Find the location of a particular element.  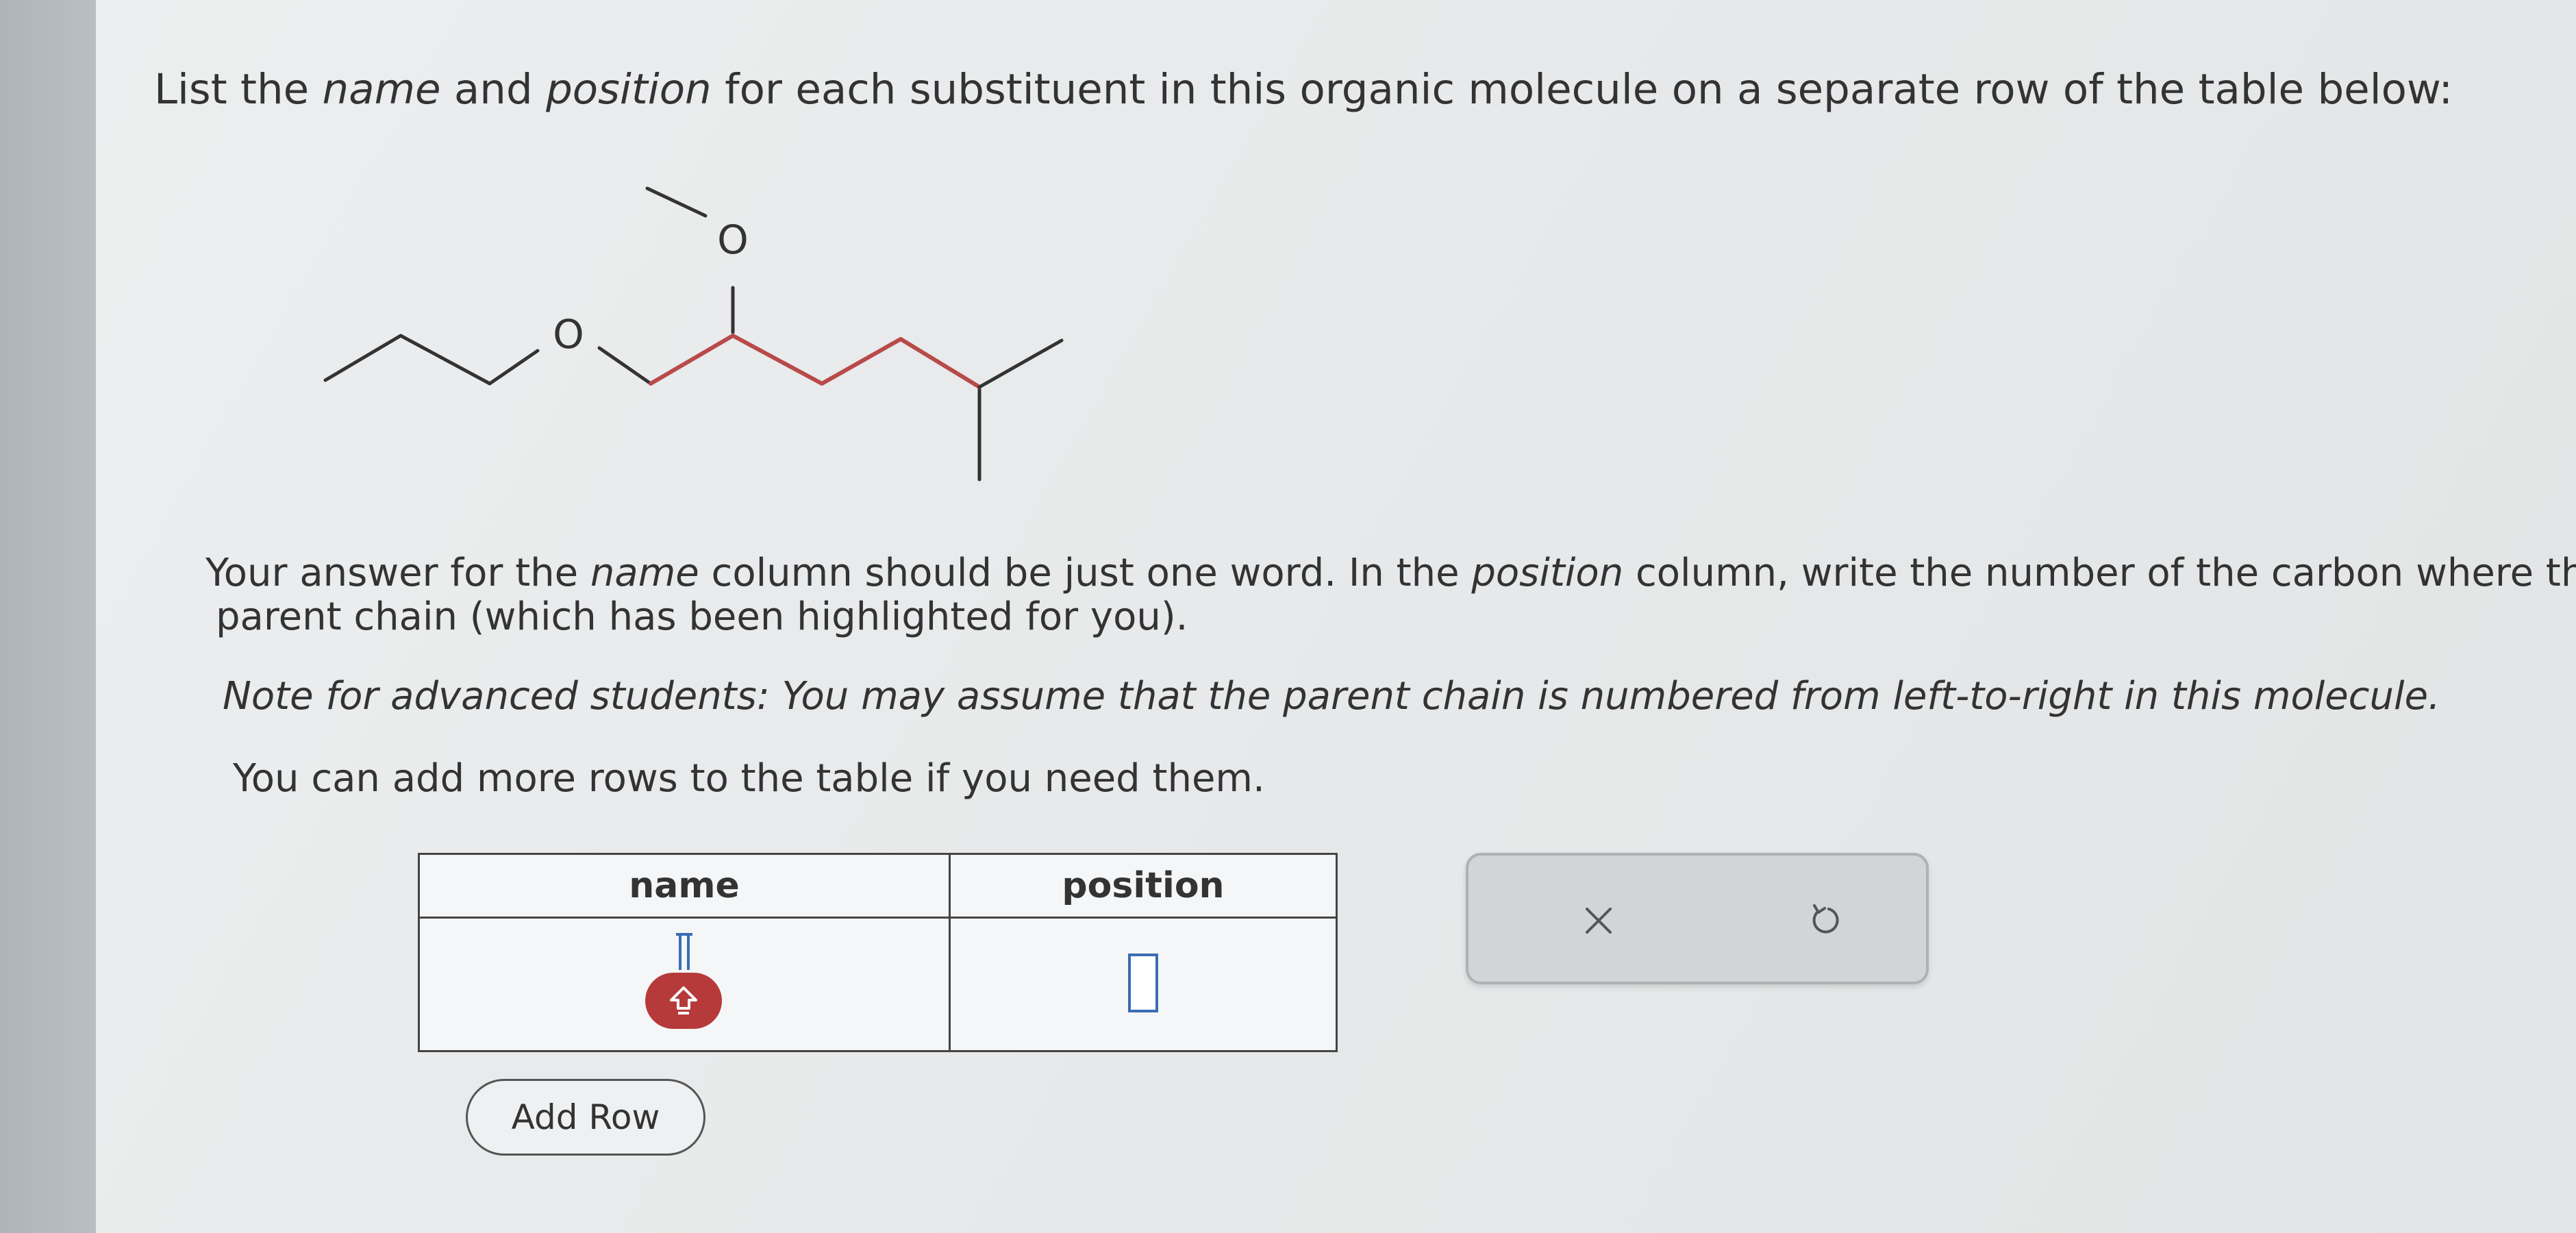

question-emphasis-position: position is located at coordinates (629, 90).